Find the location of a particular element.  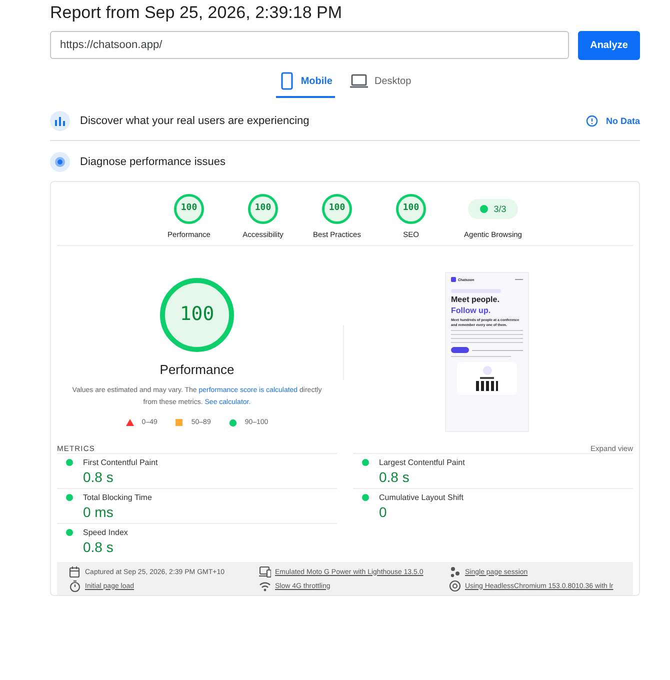

headline: Follow up. is located at coordinates (471, 311).